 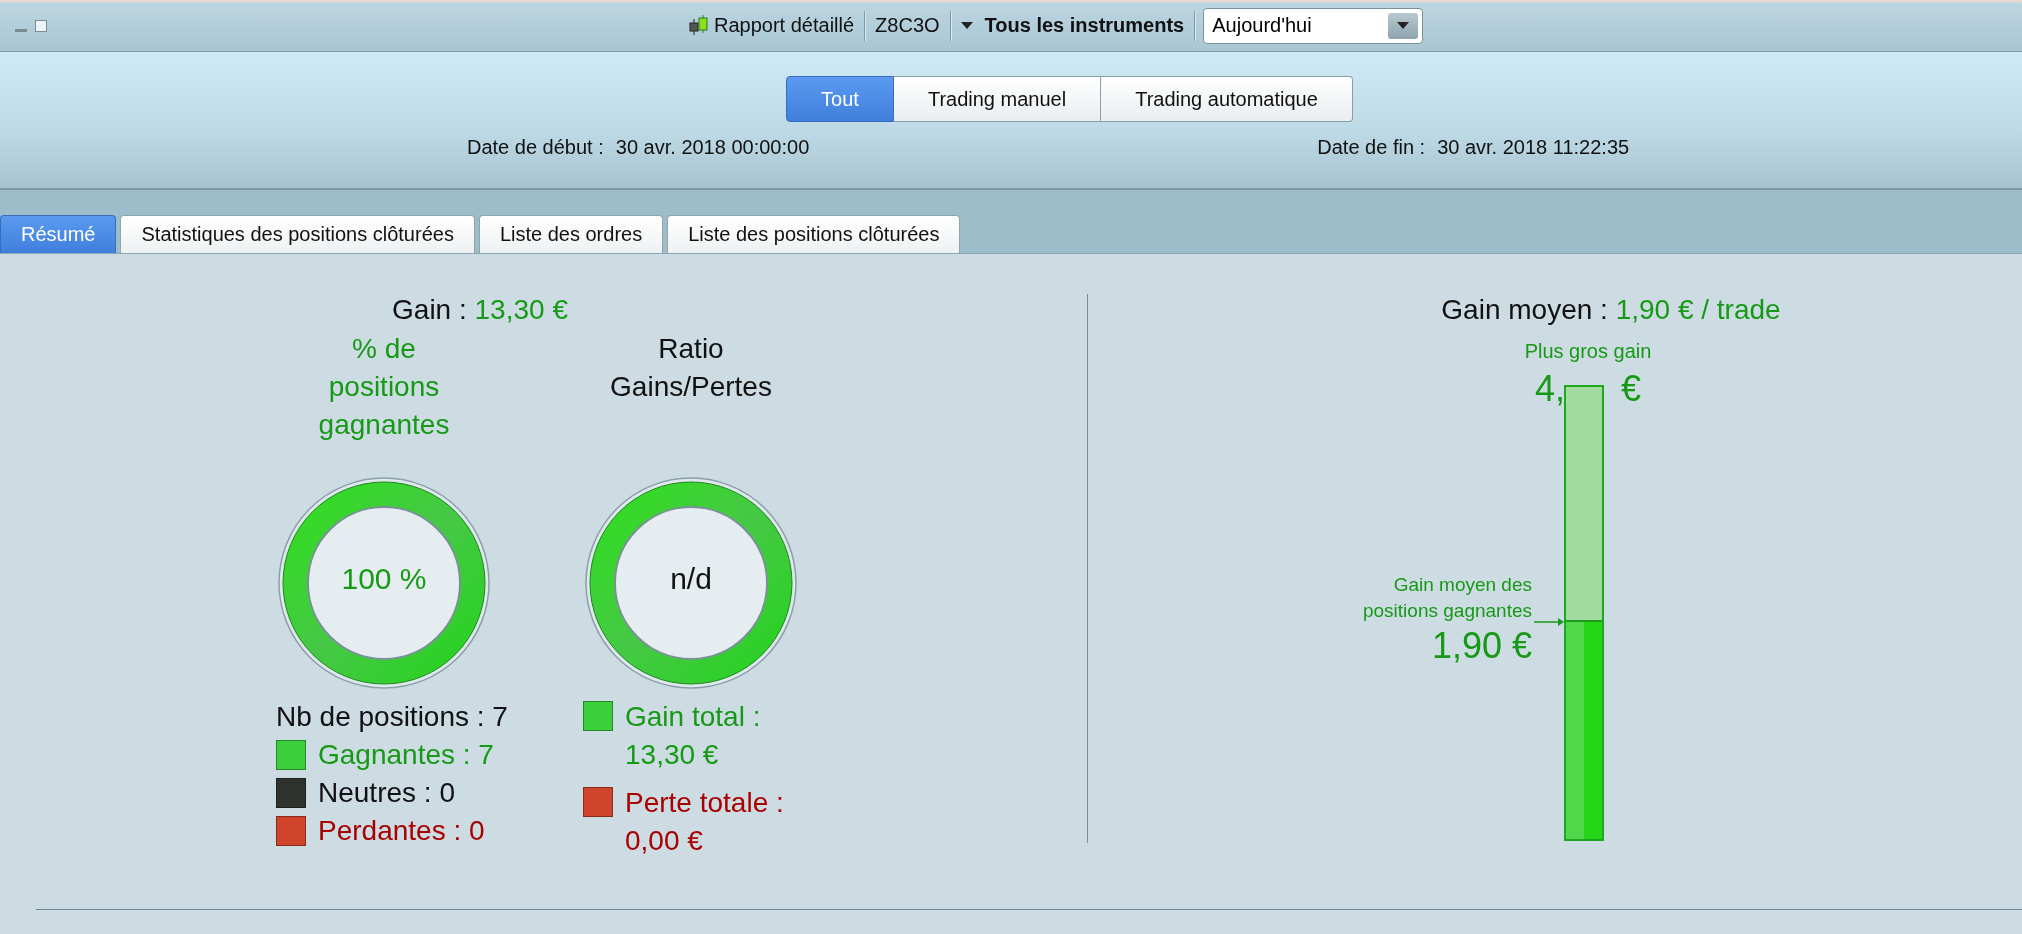 I want to click on legend-label: Neutres : 0, so click(x=386, y=793).